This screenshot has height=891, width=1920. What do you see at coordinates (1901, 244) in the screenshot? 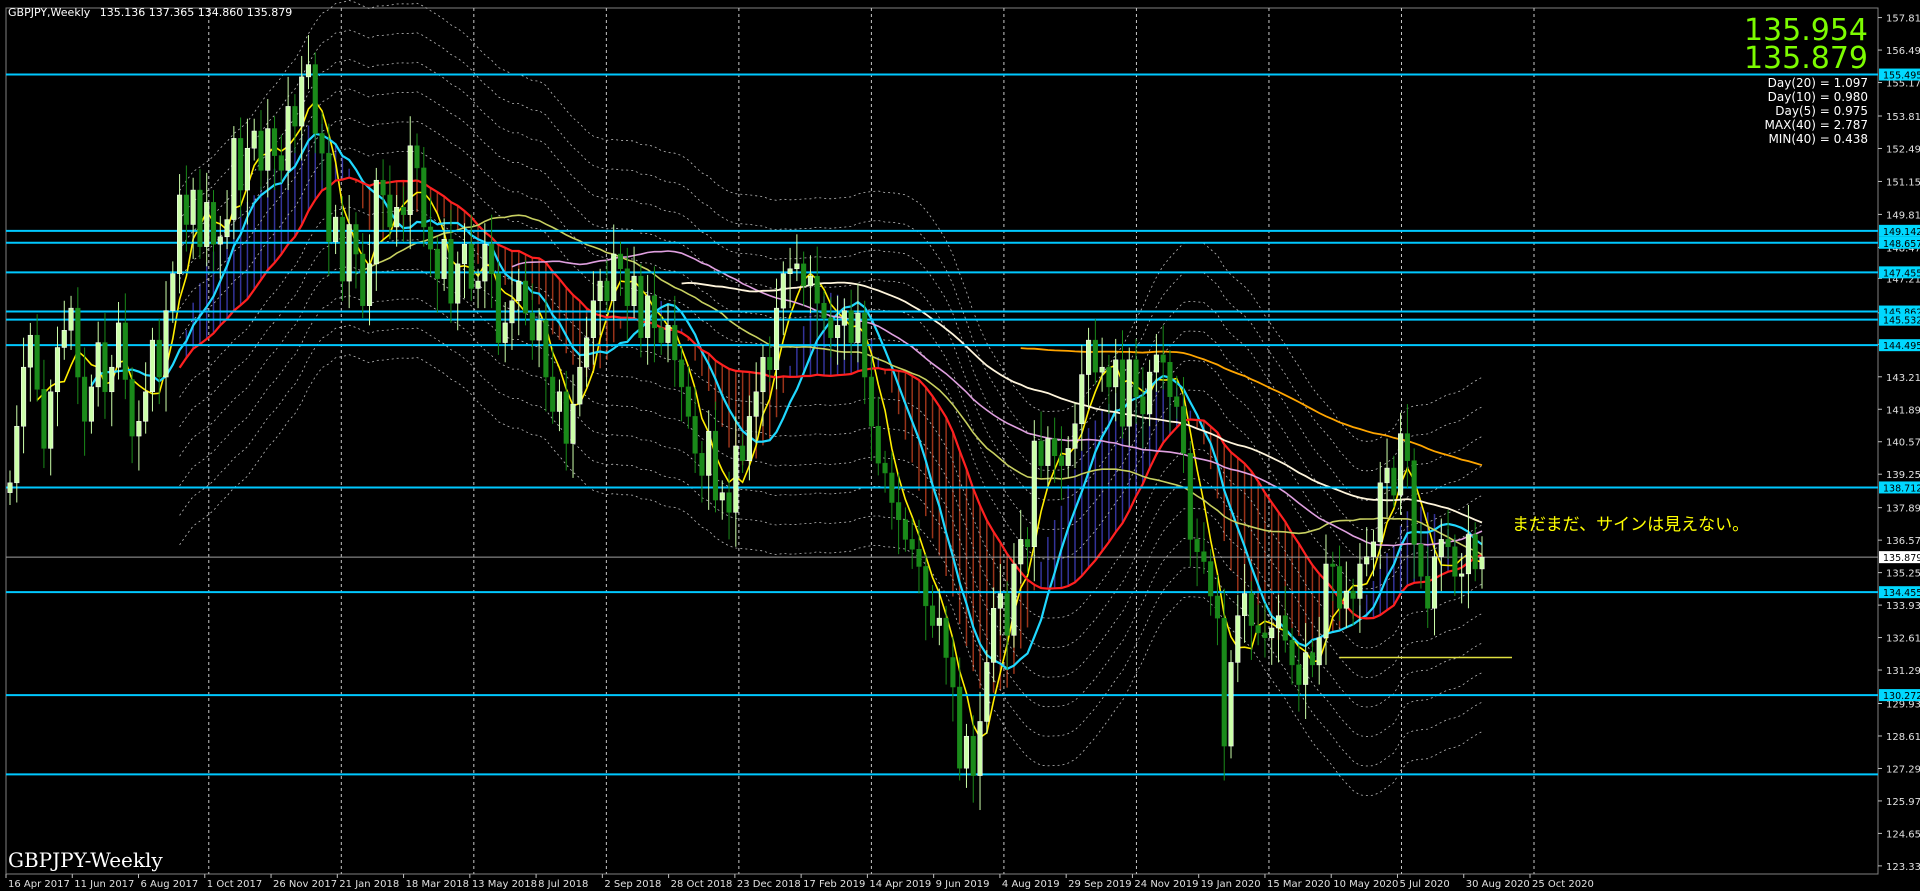
I see `level-price-tag-label: 148.657` at bounding box center [1901, 244].